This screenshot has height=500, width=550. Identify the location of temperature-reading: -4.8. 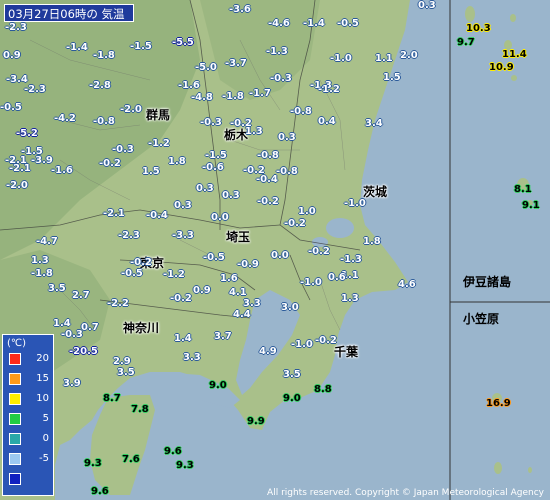
(202, 97).